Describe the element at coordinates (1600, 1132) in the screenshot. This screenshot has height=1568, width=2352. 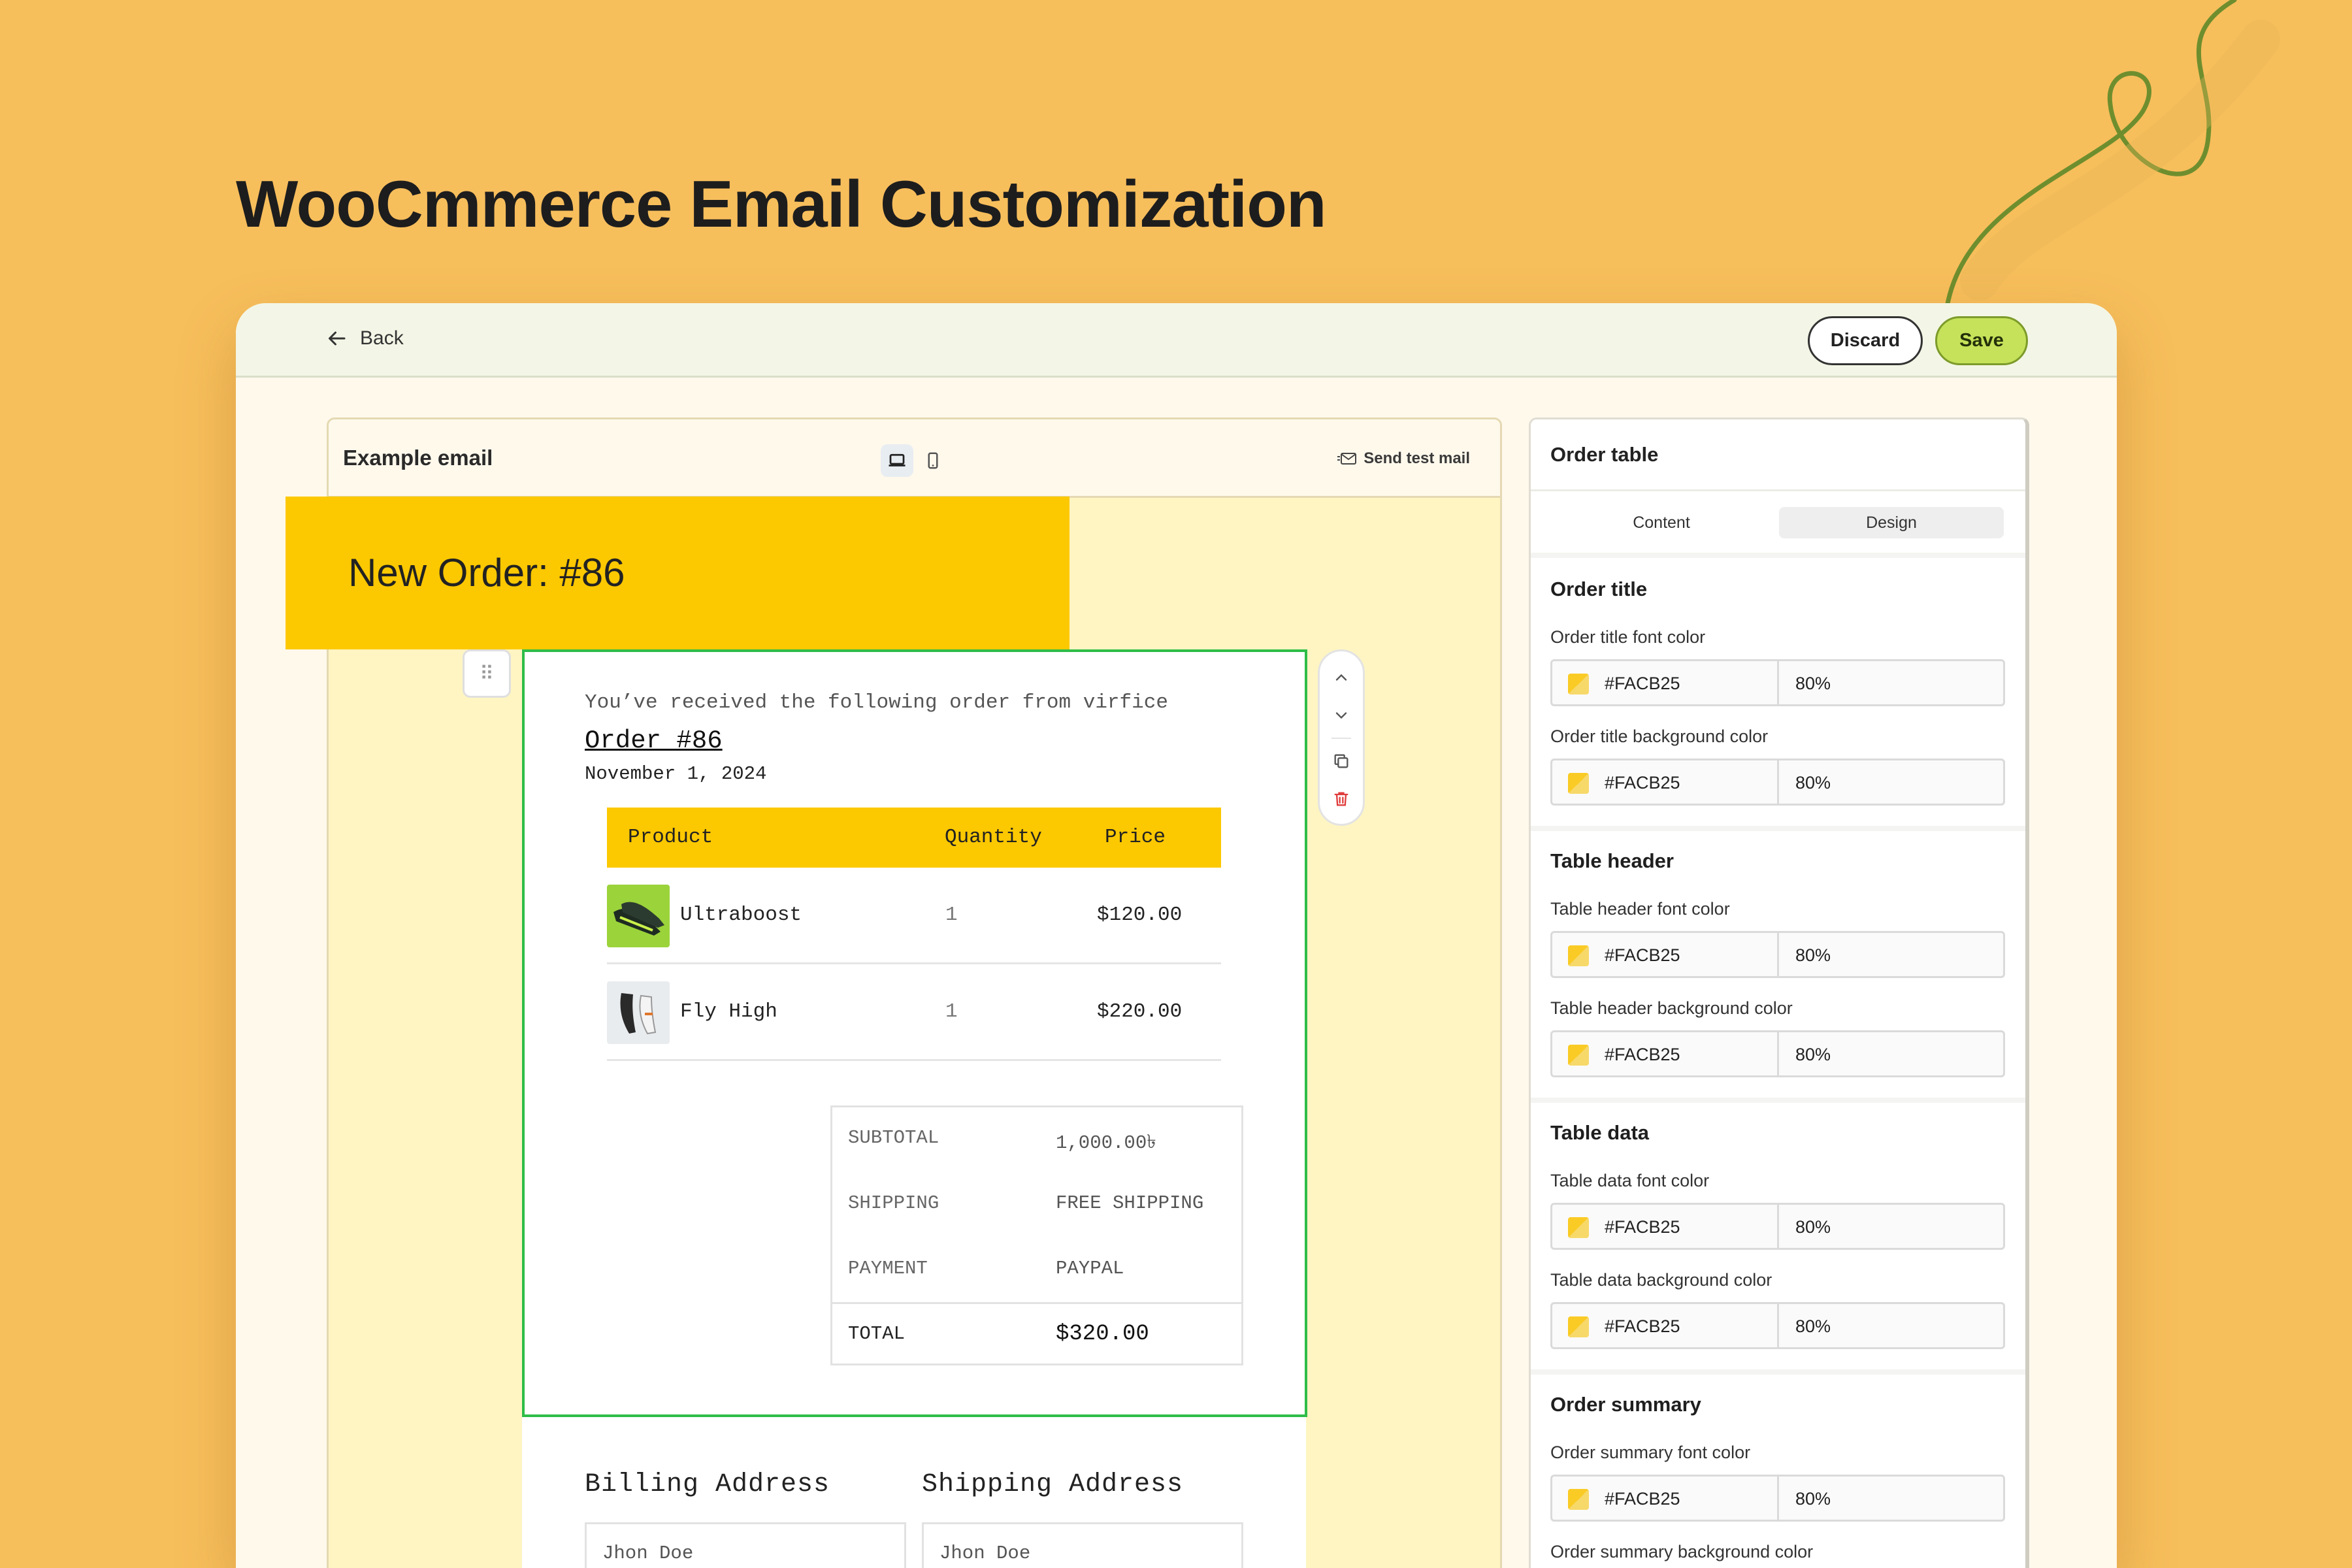
I see `section-title-table-data: Table data` at that location.